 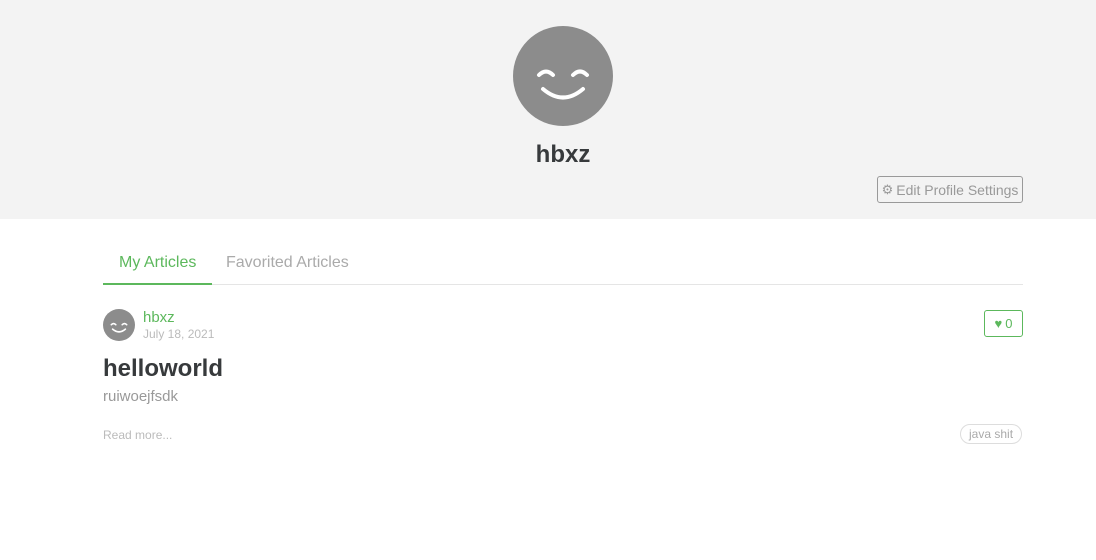 What do you see at coordinates (563, 264) in the screenshot?
I see `article-tabs: My Articles Favorited Articles` at bounding box center [563, 264].